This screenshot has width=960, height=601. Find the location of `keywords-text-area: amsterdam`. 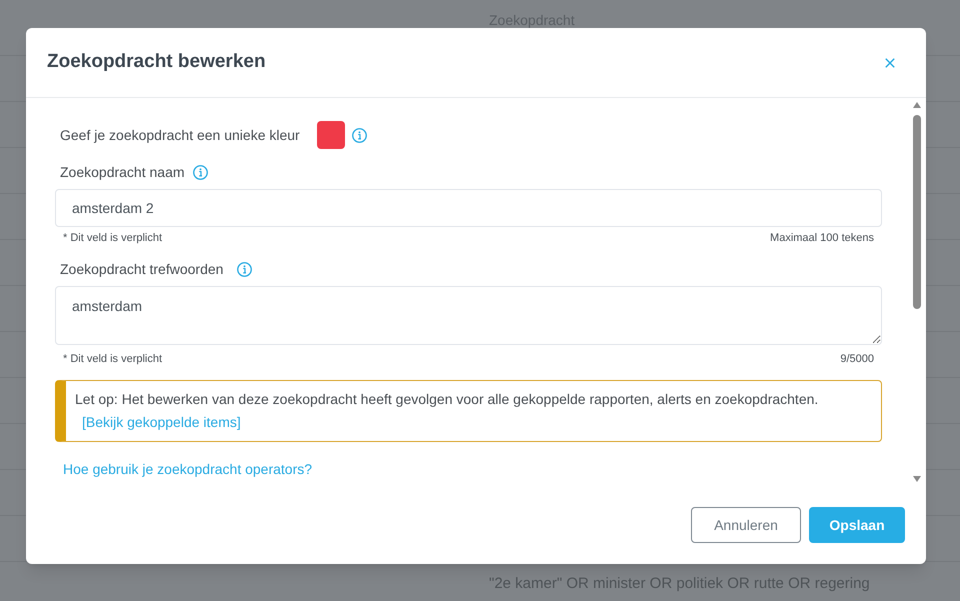

keywords-text-area: amsterdam is located at coordinates (468, 315).